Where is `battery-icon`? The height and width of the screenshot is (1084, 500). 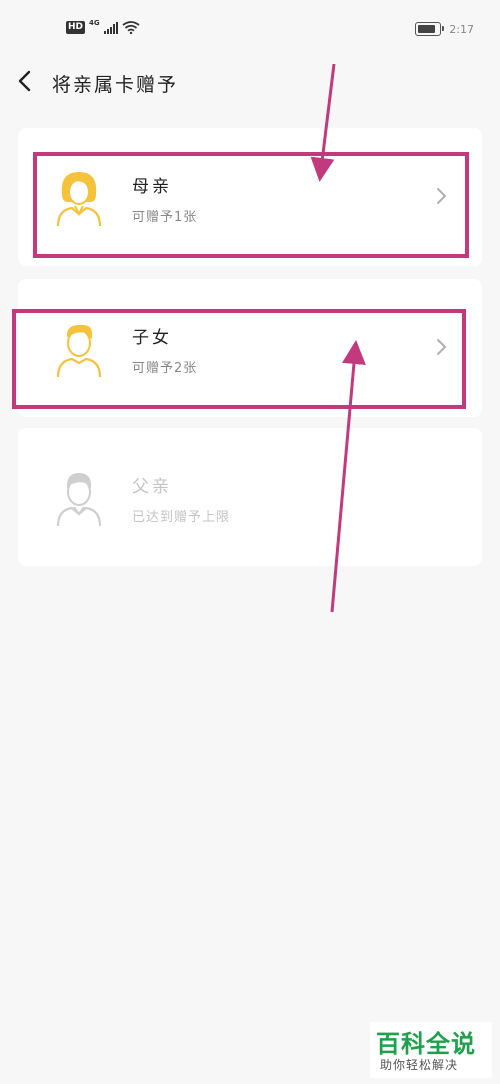 battery-icon is located at coordinates (430, 29).